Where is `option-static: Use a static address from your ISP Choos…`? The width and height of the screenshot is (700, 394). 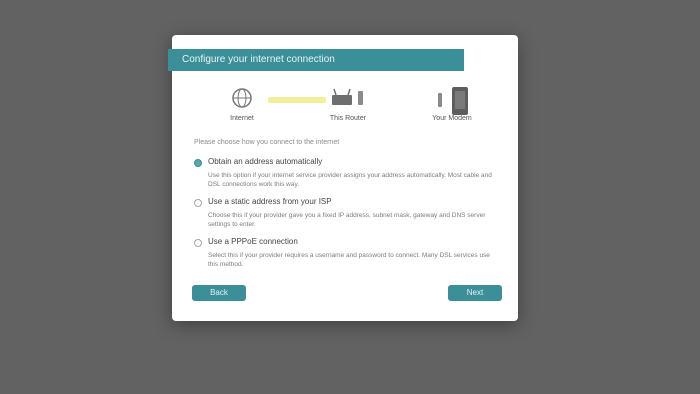
option-static: Use a static address from your ISP Choos… is located at coordinates (344, 214).